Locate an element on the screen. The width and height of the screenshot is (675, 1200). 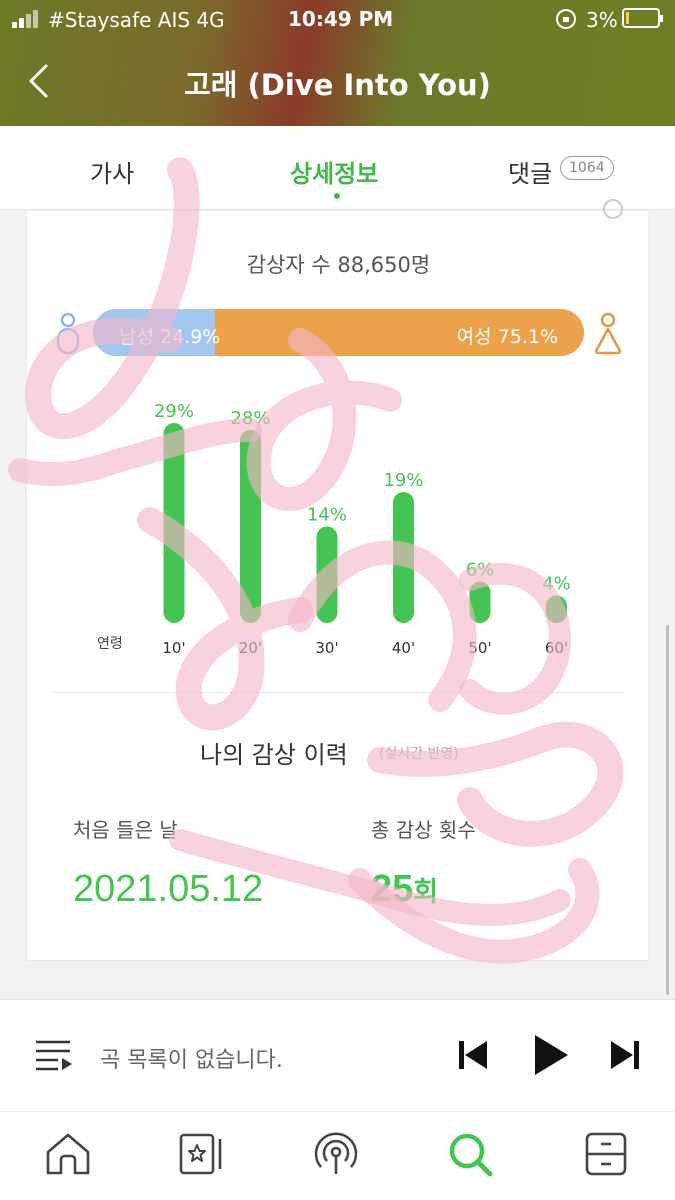
station-icon is located at coordinates (336, 1154).